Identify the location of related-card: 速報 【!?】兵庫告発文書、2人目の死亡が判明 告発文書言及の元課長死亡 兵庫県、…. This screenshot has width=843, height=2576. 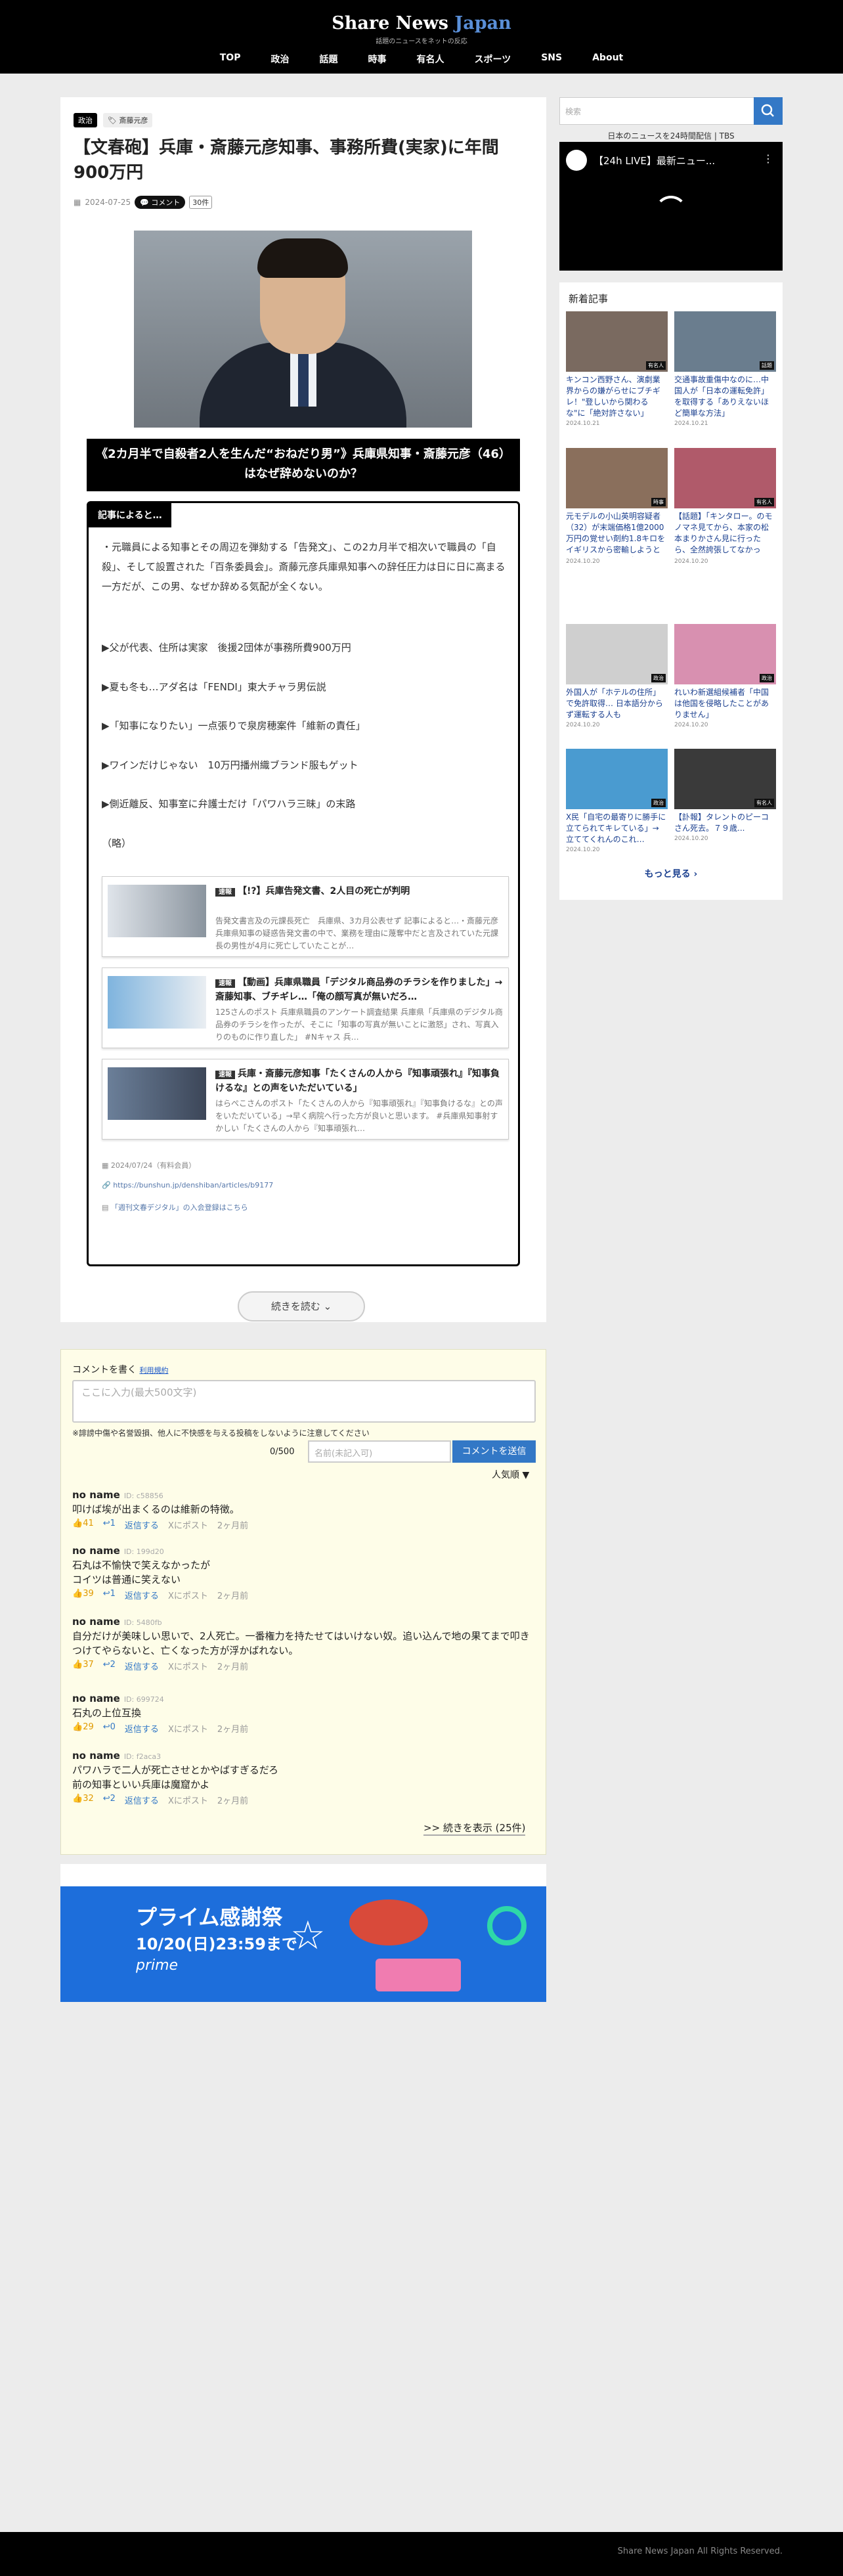
(305, 917).